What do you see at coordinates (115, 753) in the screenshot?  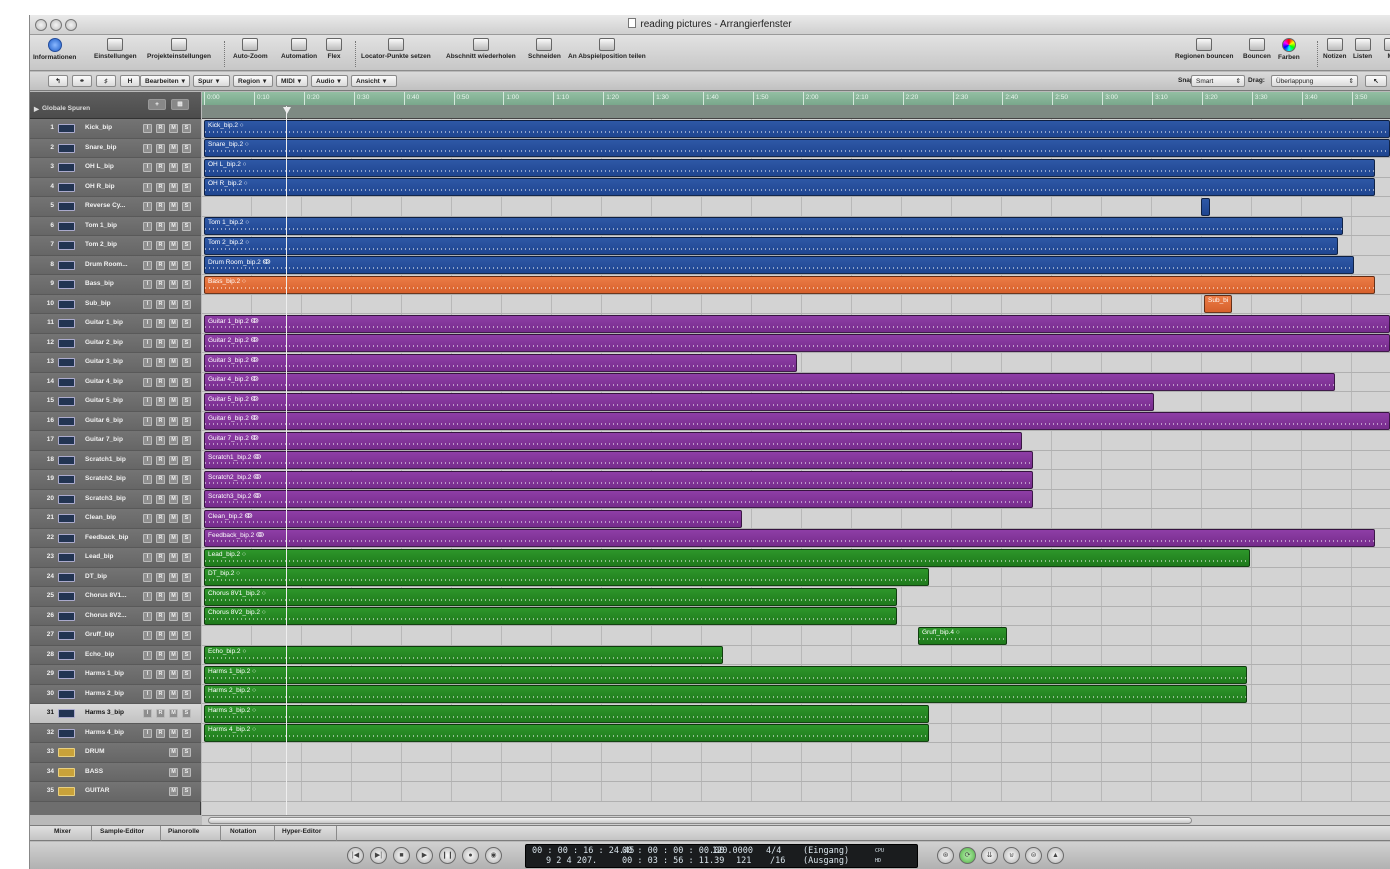 I see `track-header-33: 33 DRUM M S` at bounding box center [115, 753].